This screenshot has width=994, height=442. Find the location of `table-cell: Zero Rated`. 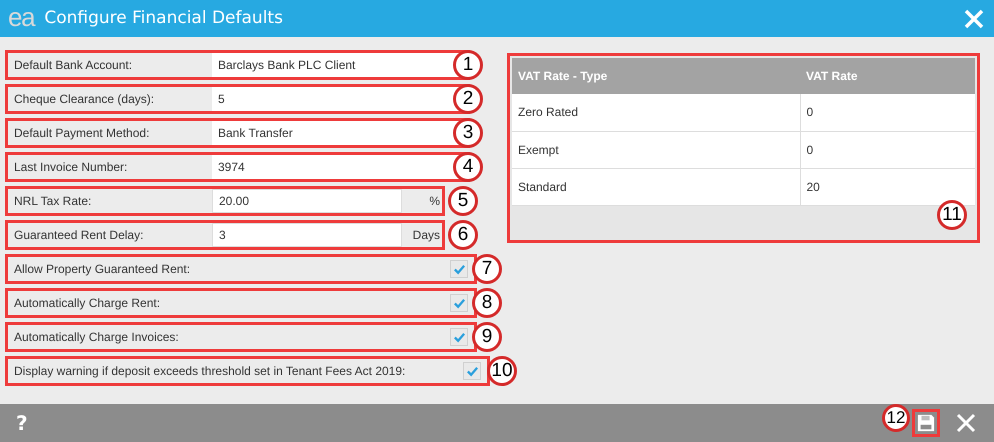

table-cell: Zero Rated is located at coordinates (656, 112).